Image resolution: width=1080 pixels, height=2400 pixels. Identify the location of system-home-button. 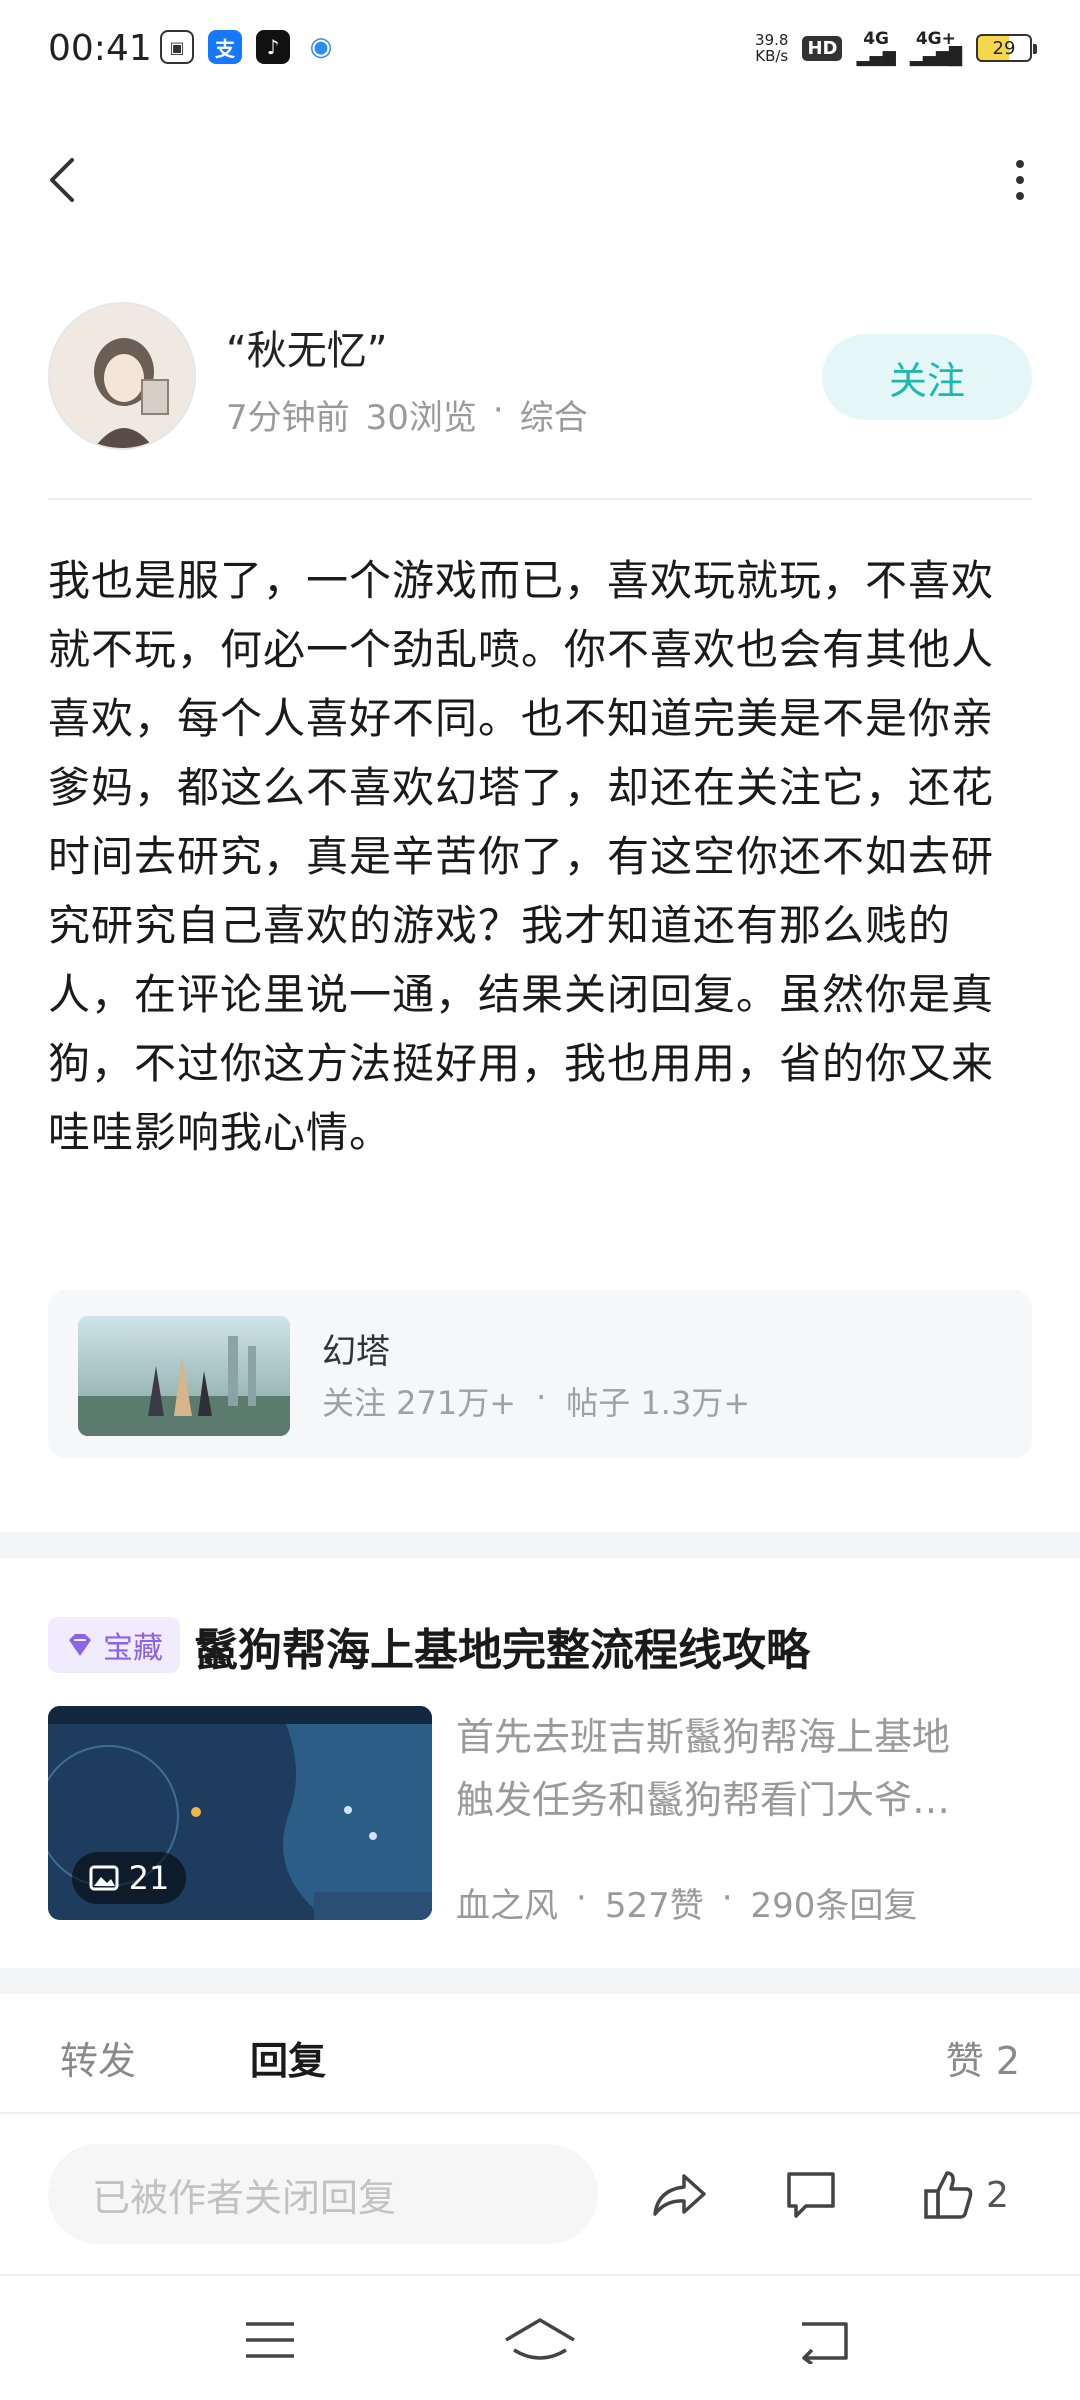
(540, 2340).